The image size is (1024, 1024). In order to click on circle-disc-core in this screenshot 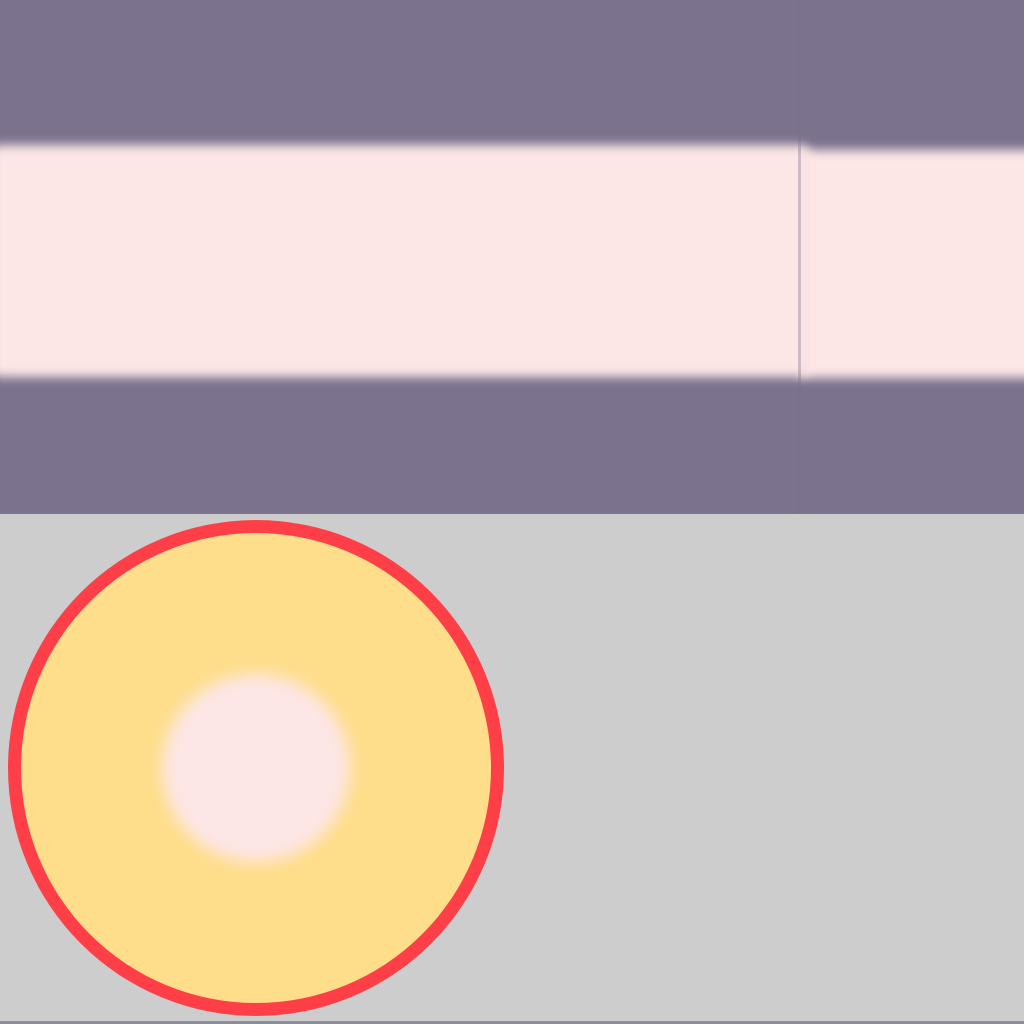, I will do `click(256, 768)`.